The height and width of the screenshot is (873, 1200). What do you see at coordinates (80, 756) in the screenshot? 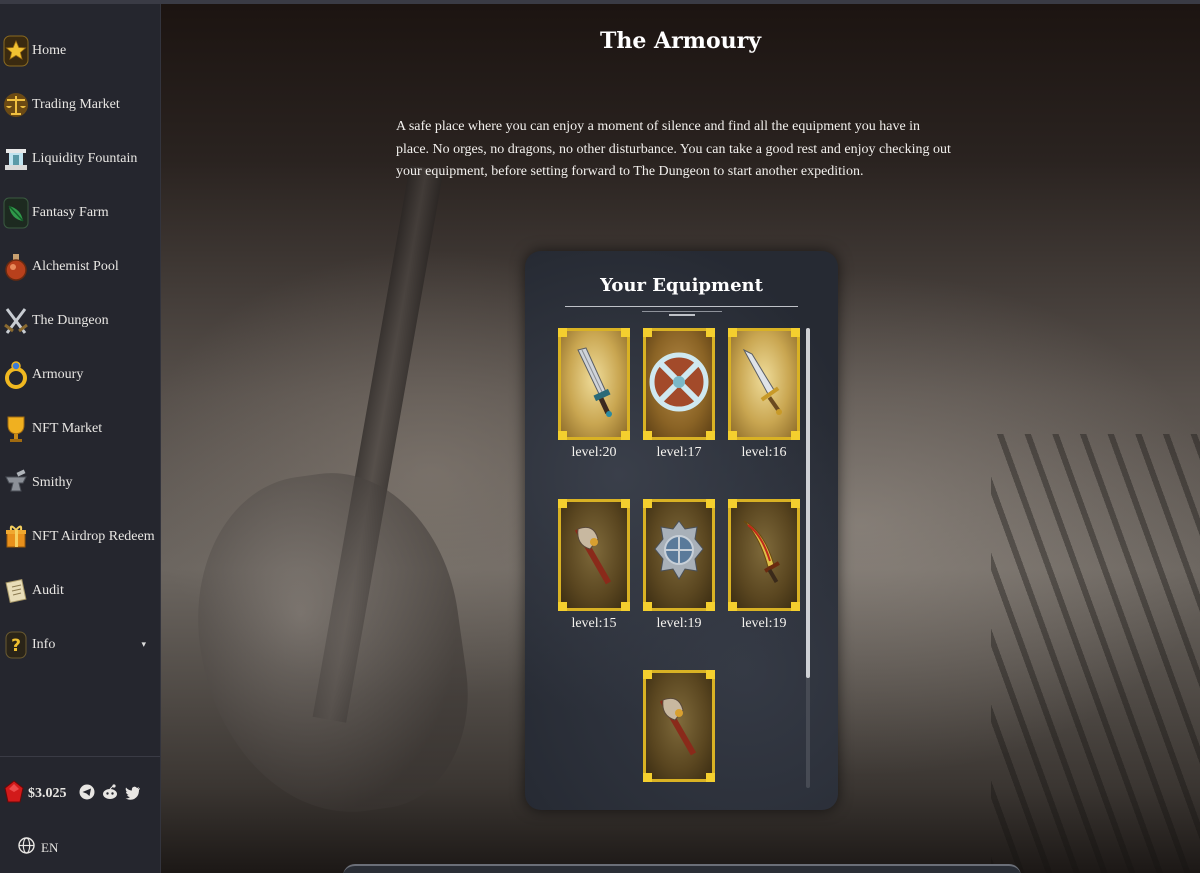
I see `sidebar-divider` at bounding box center [80, 756].